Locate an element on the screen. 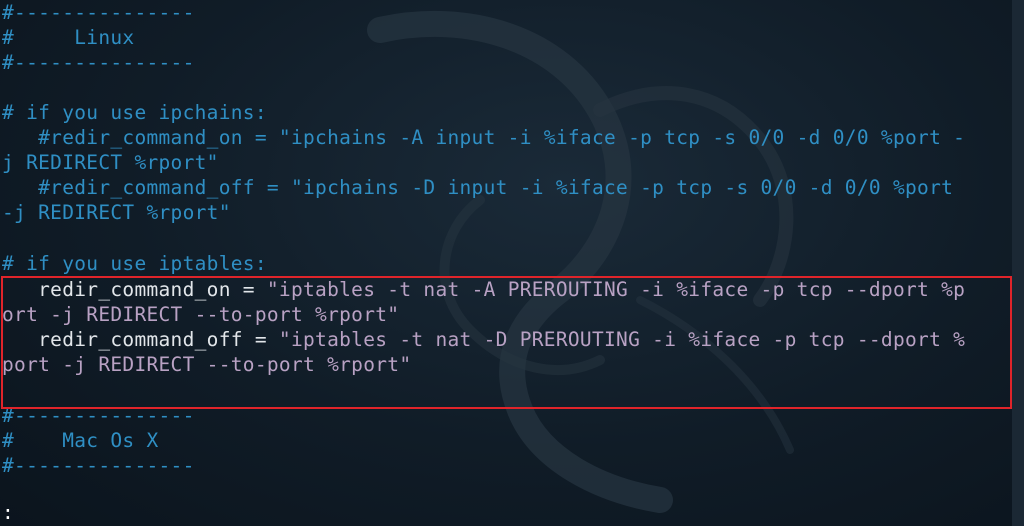  comment-line: # if you use ipchains: is located at coordinates (134, 112).